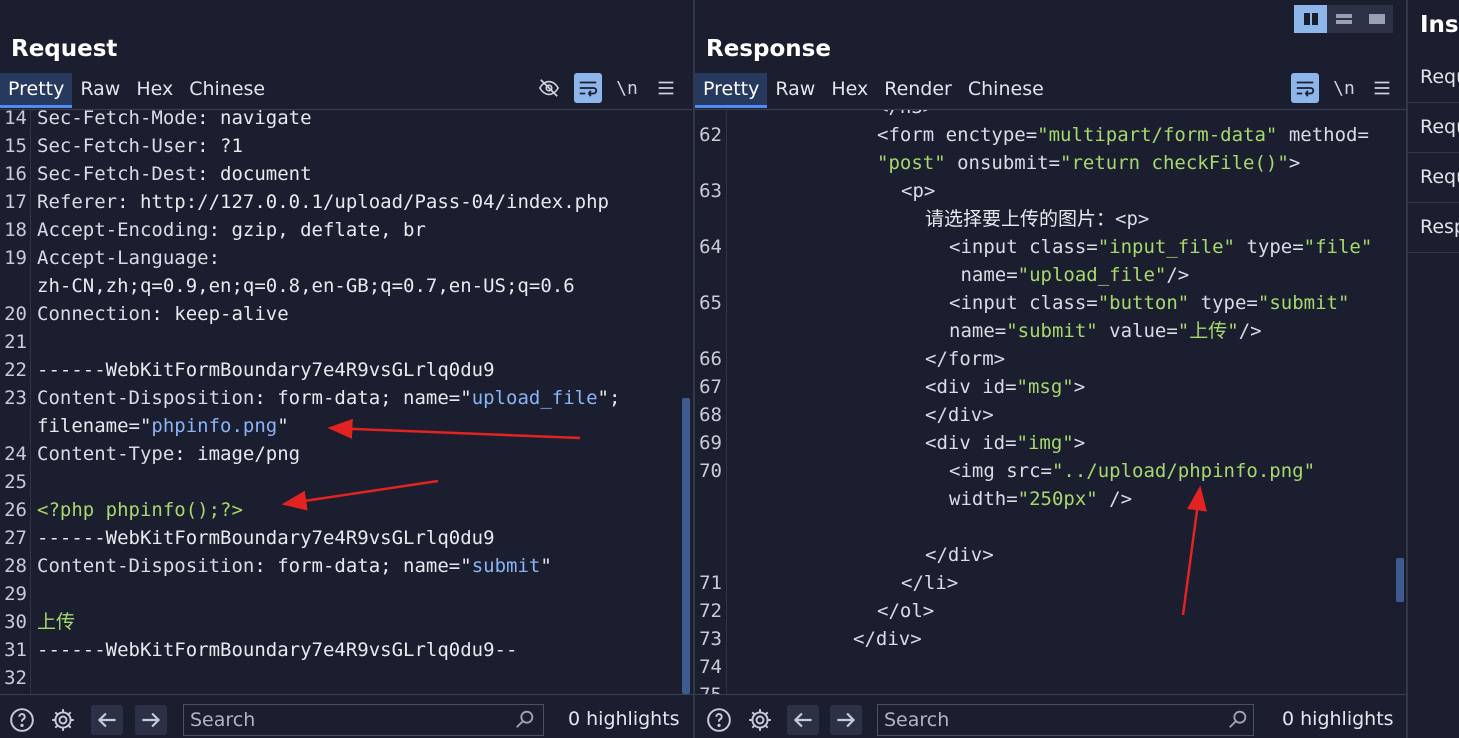  I want to click on inspector-panel: Insp Requ Requ Requ Resp, so click(1433, 369).